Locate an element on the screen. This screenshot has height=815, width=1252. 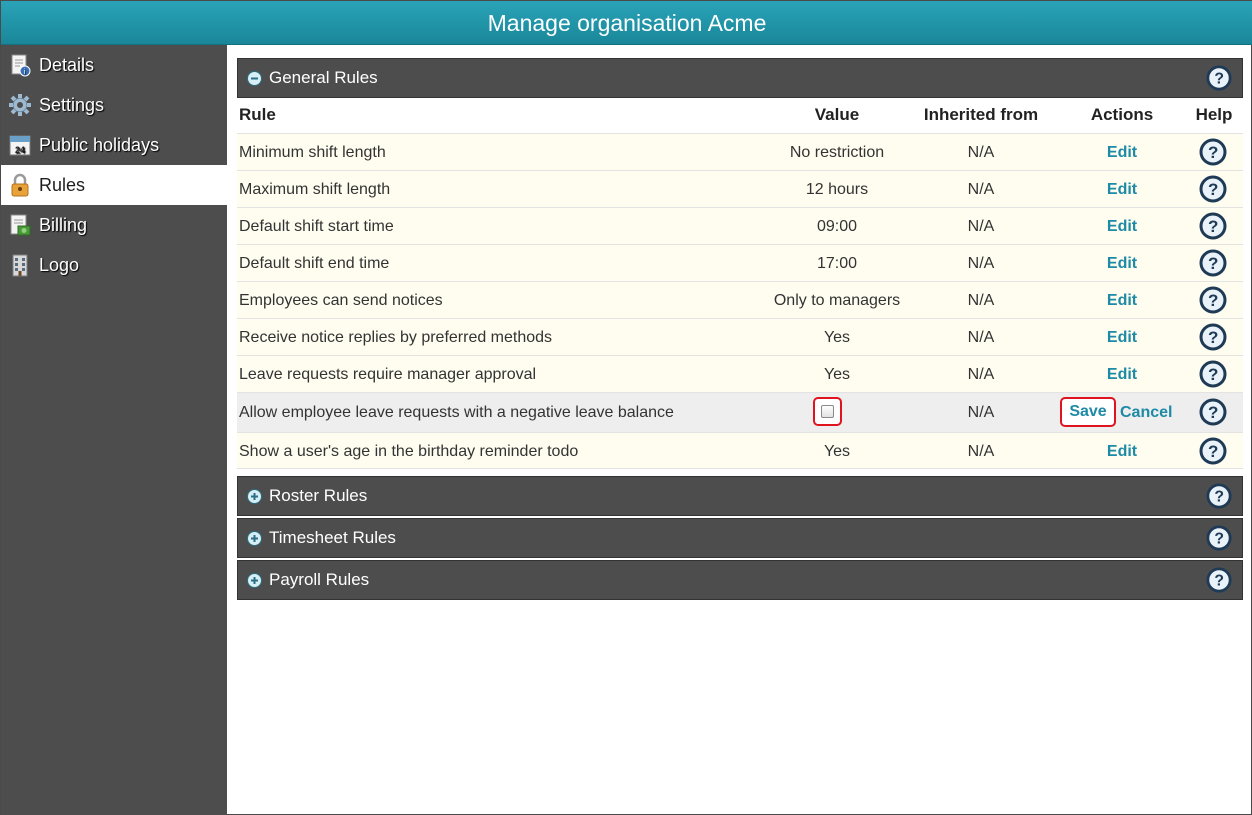
section-payroll-rules: Payroll Rules ? is located at coordinates (740, 580).